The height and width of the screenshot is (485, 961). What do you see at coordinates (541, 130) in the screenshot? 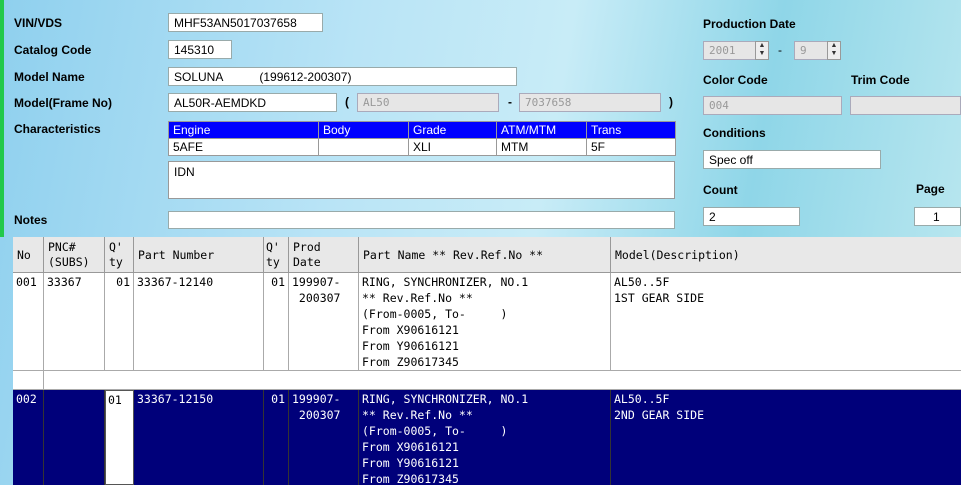
I see `char-header-atm: ATM/MTM` at bounding box center [541, 130].